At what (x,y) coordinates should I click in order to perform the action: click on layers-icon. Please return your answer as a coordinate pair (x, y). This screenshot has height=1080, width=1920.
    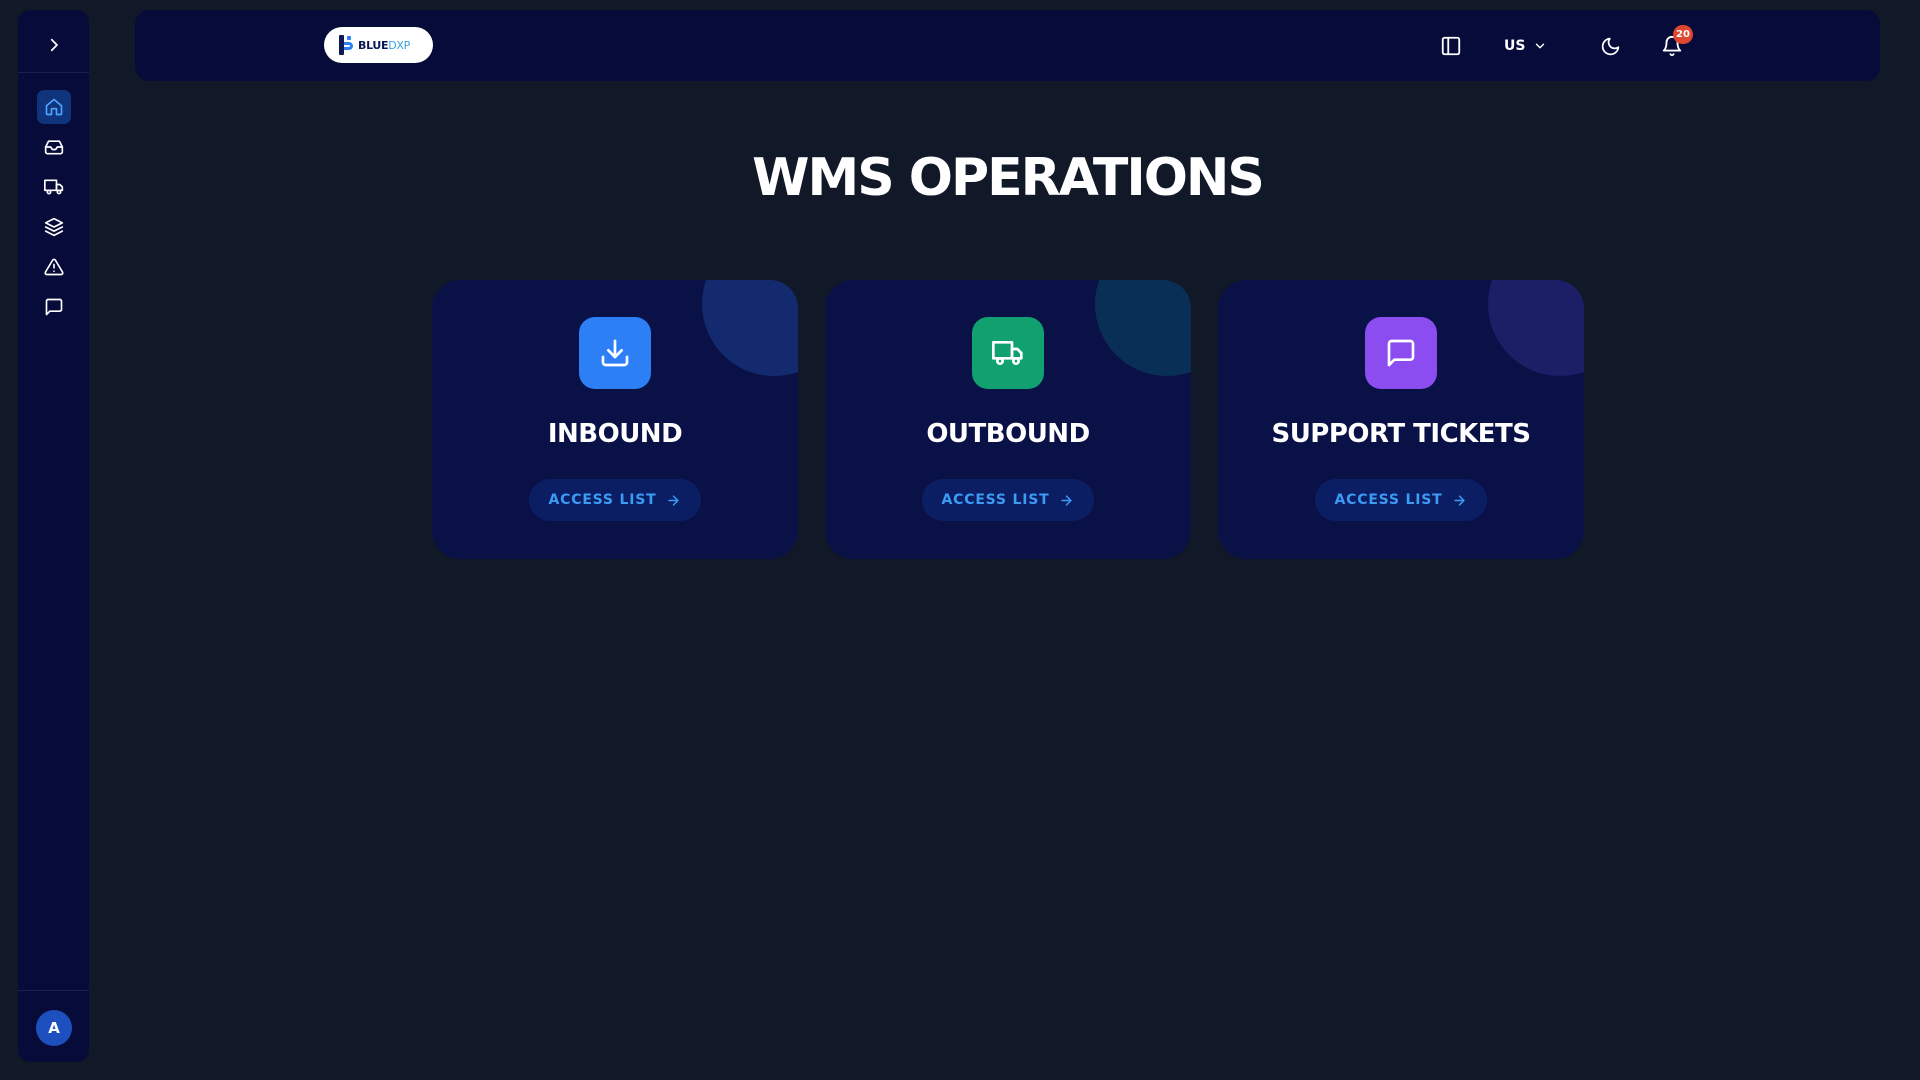
    Looking at the image, I should click on (53, 227).